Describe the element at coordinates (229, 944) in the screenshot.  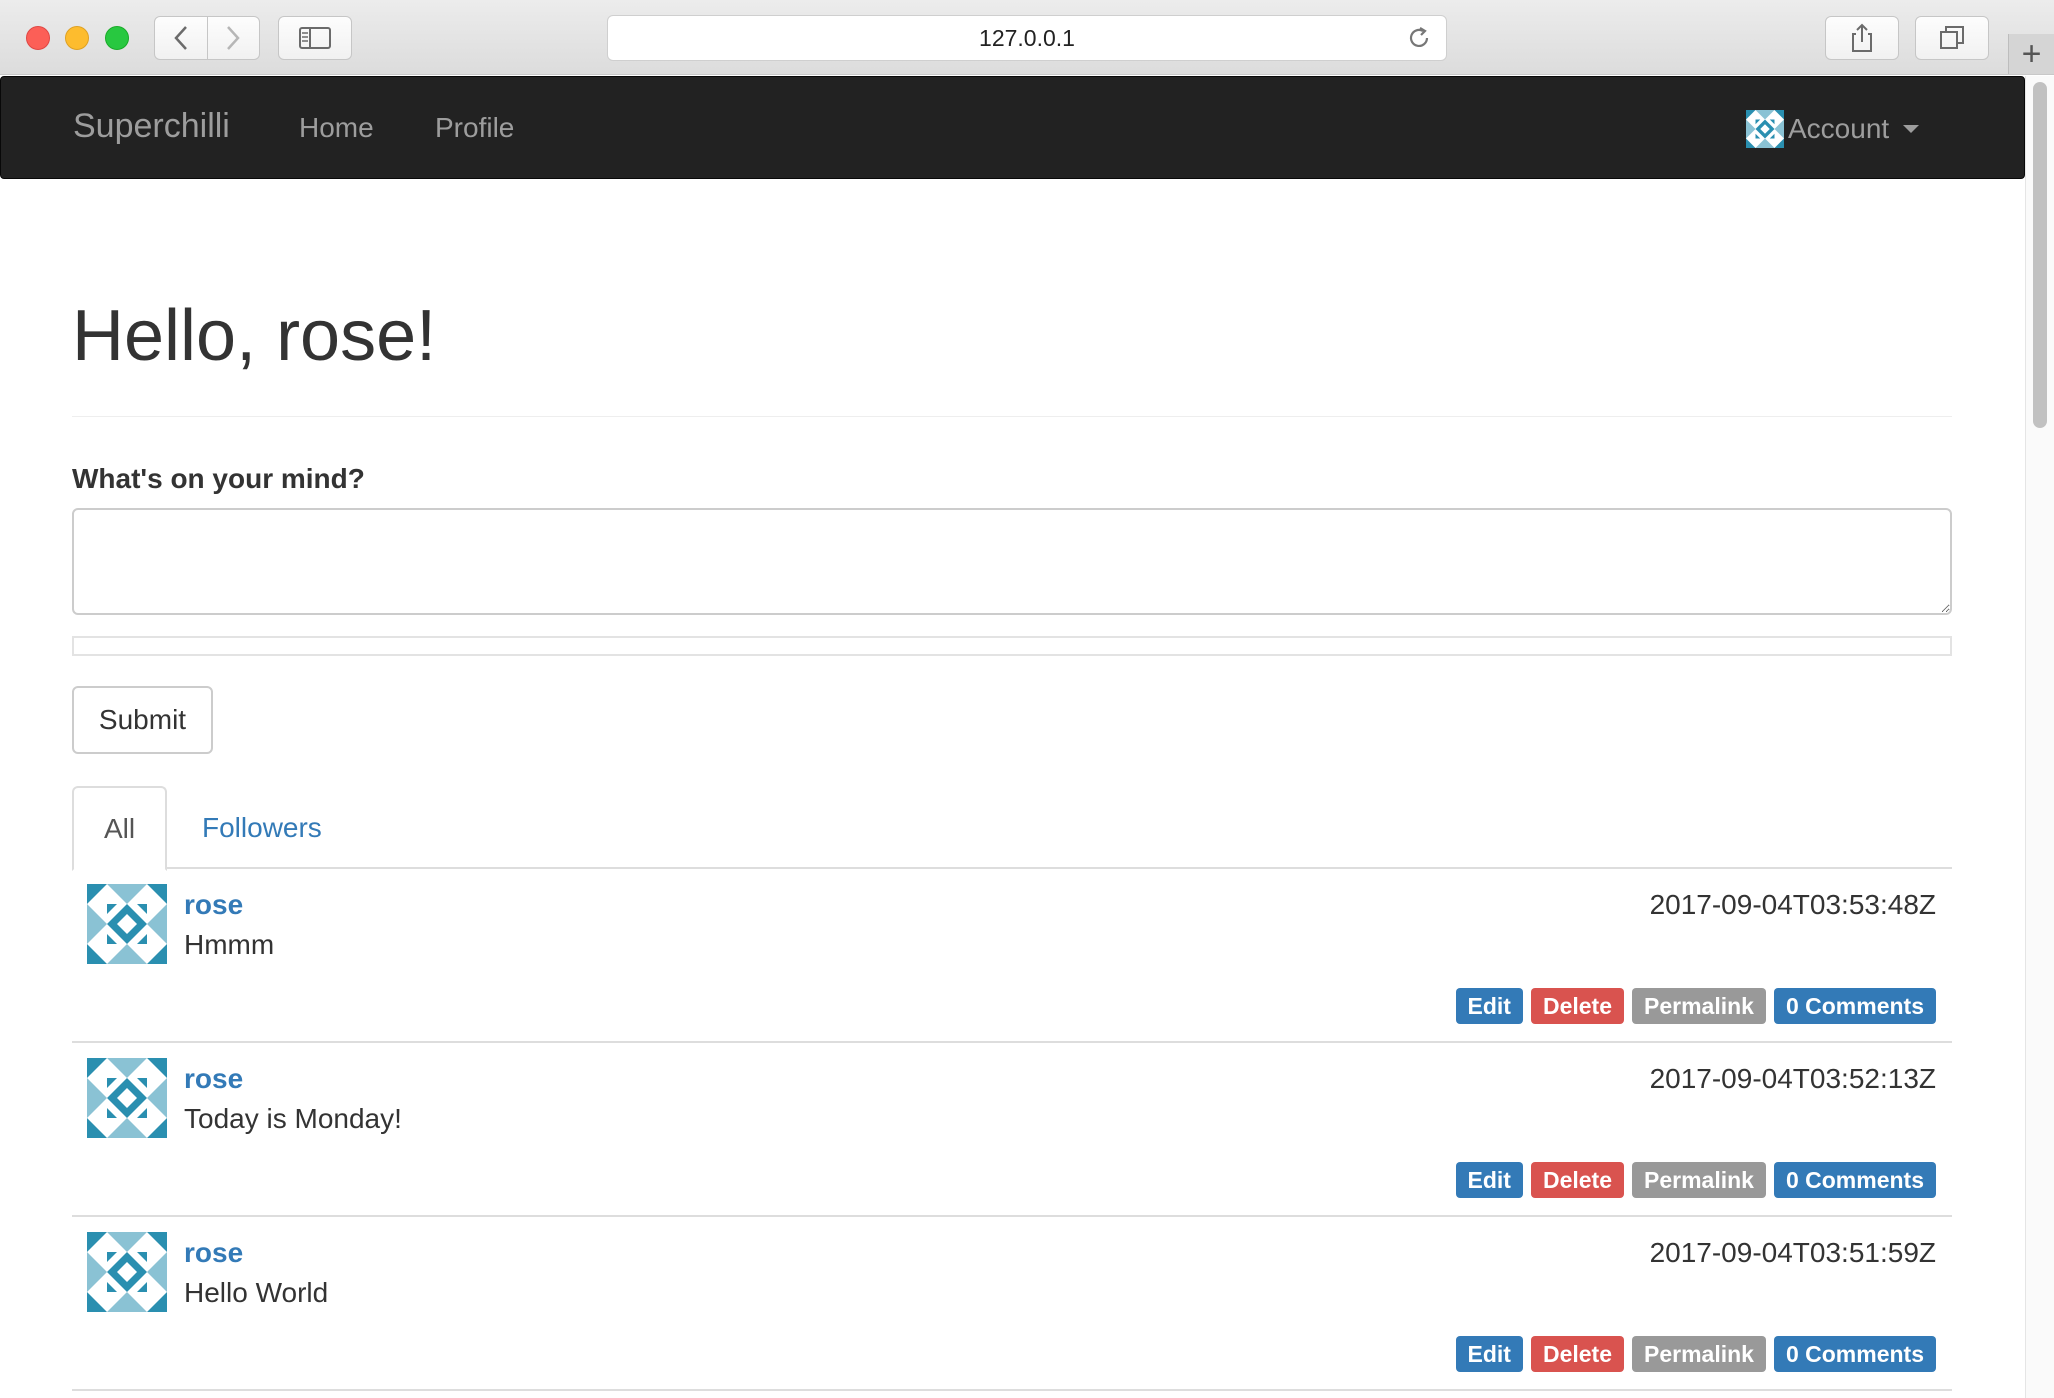
I see `post-body: Hmmm` at that location.